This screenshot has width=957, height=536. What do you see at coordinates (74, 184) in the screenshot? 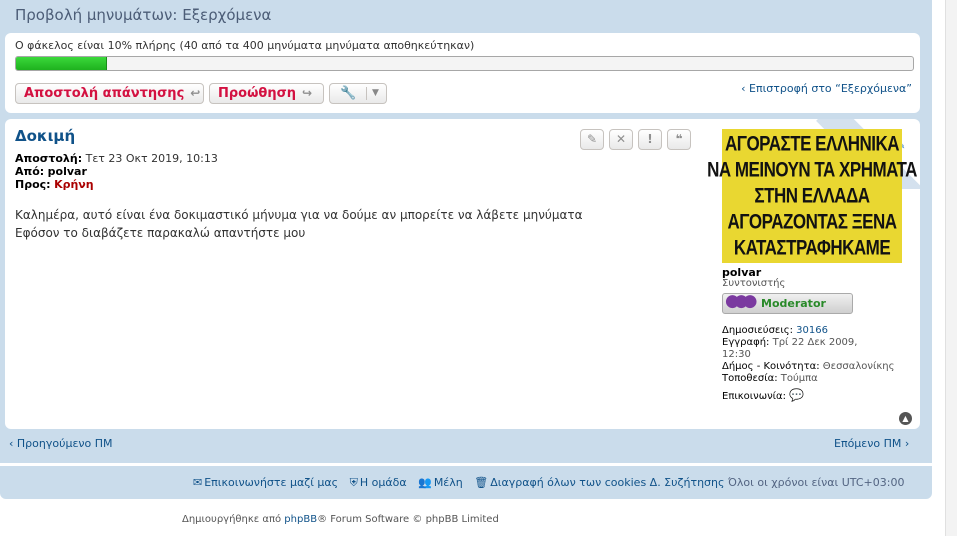
I see `to-user-link: Κρήνη` at bounding box center [74, 184].